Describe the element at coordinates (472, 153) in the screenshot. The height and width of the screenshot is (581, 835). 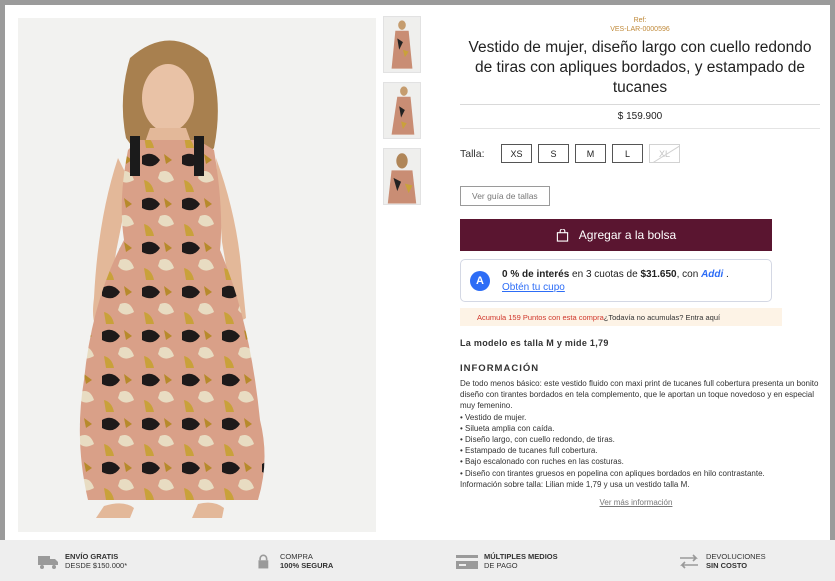
I see `size-label: Talla:` at that location.